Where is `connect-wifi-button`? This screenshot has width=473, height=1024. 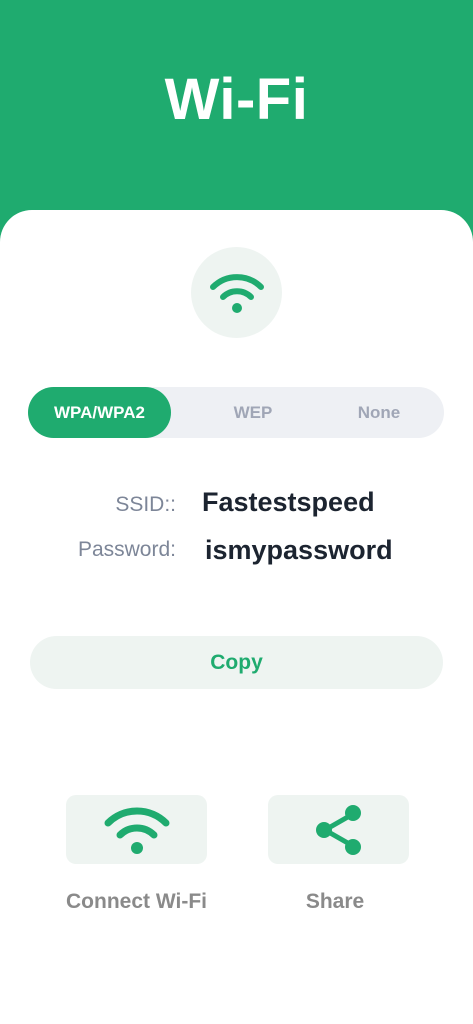 connect-wifi-button is located at coordinates (136, 829).